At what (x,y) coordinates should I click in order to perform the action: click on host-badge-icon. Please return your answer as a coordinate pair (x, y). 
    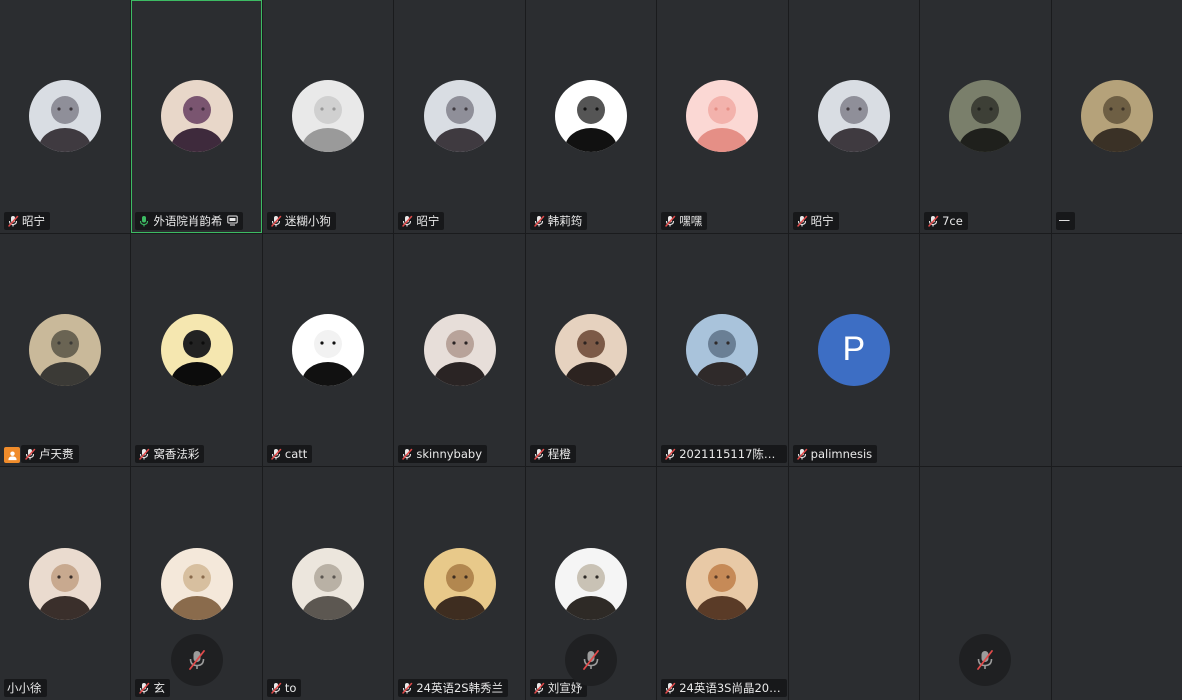
    Looking at the image, I should click on (12, 455).